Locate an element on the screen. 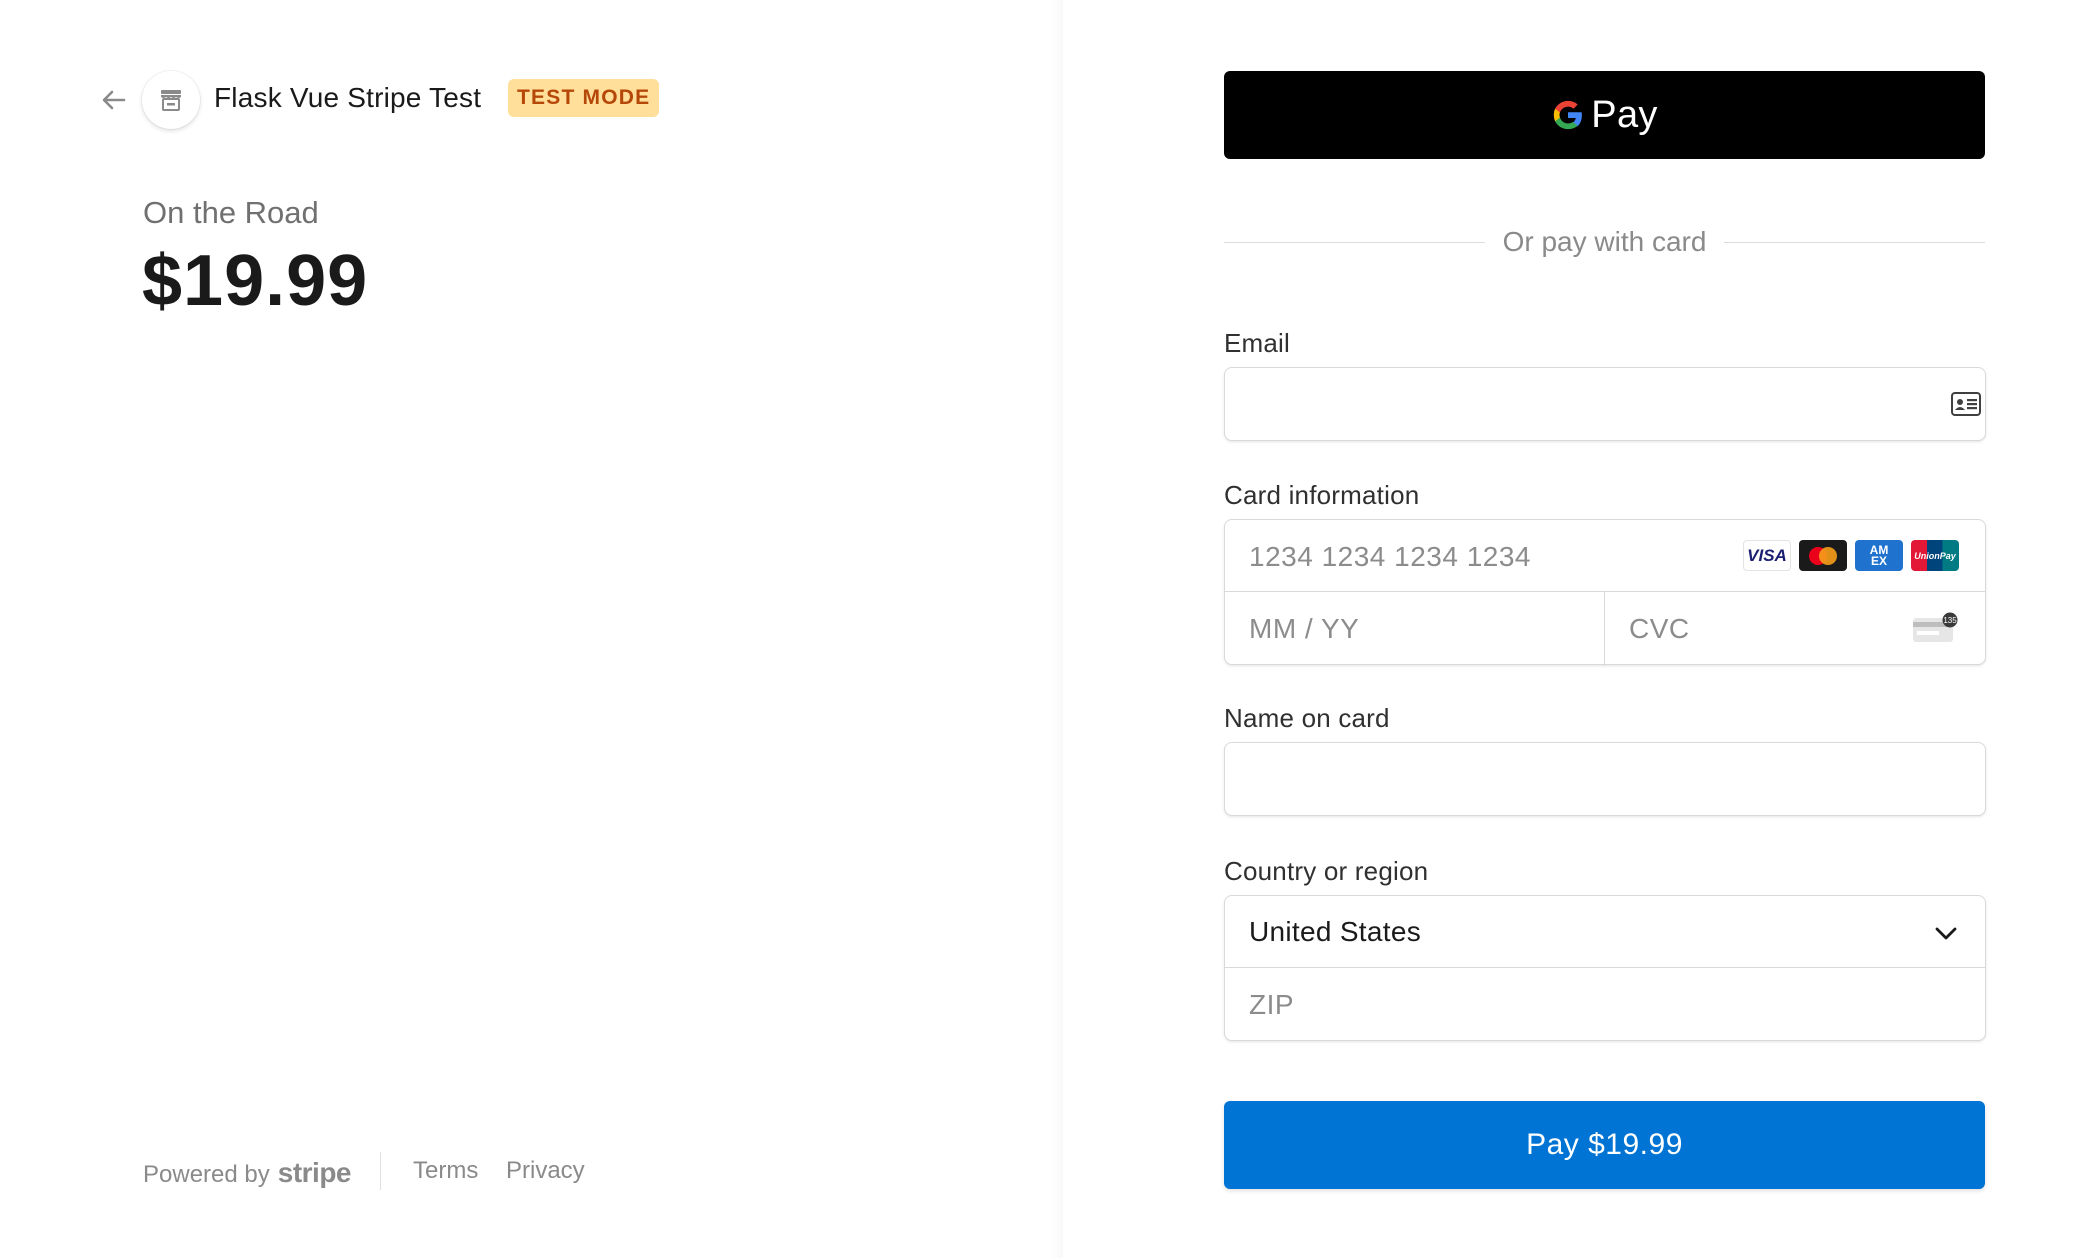 The height and width of the screenshot is (1258, 2088). or-pay-text: Or pay with card is located at coordinates (1604, 241).